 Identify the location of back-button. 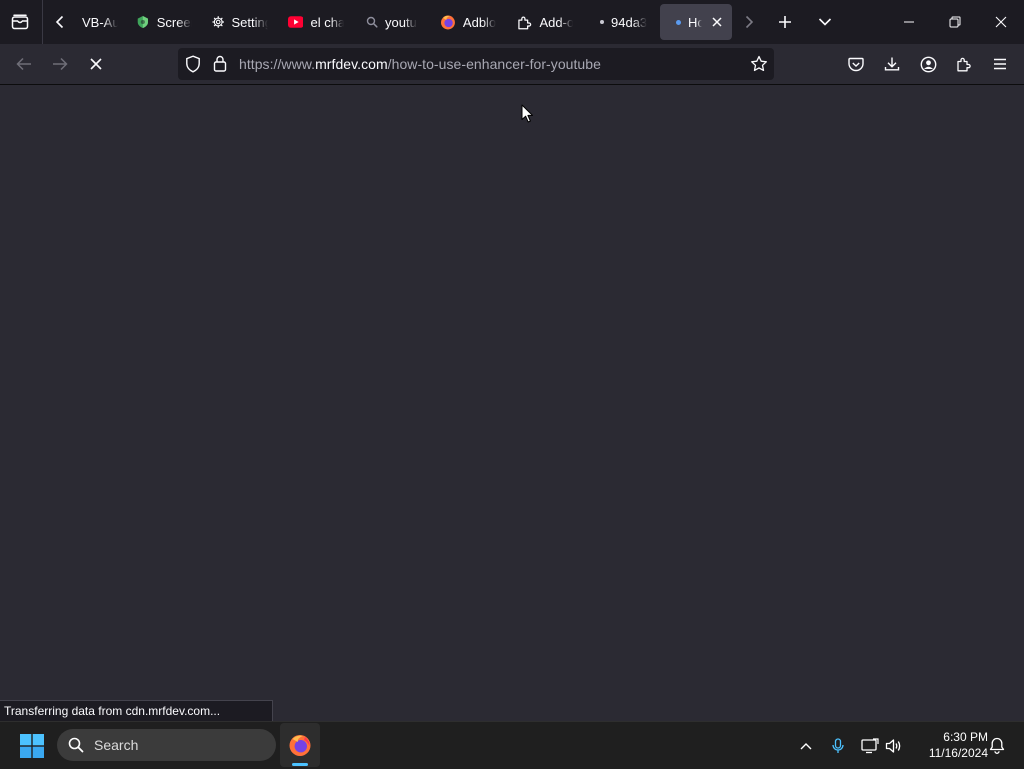
(24, 64).